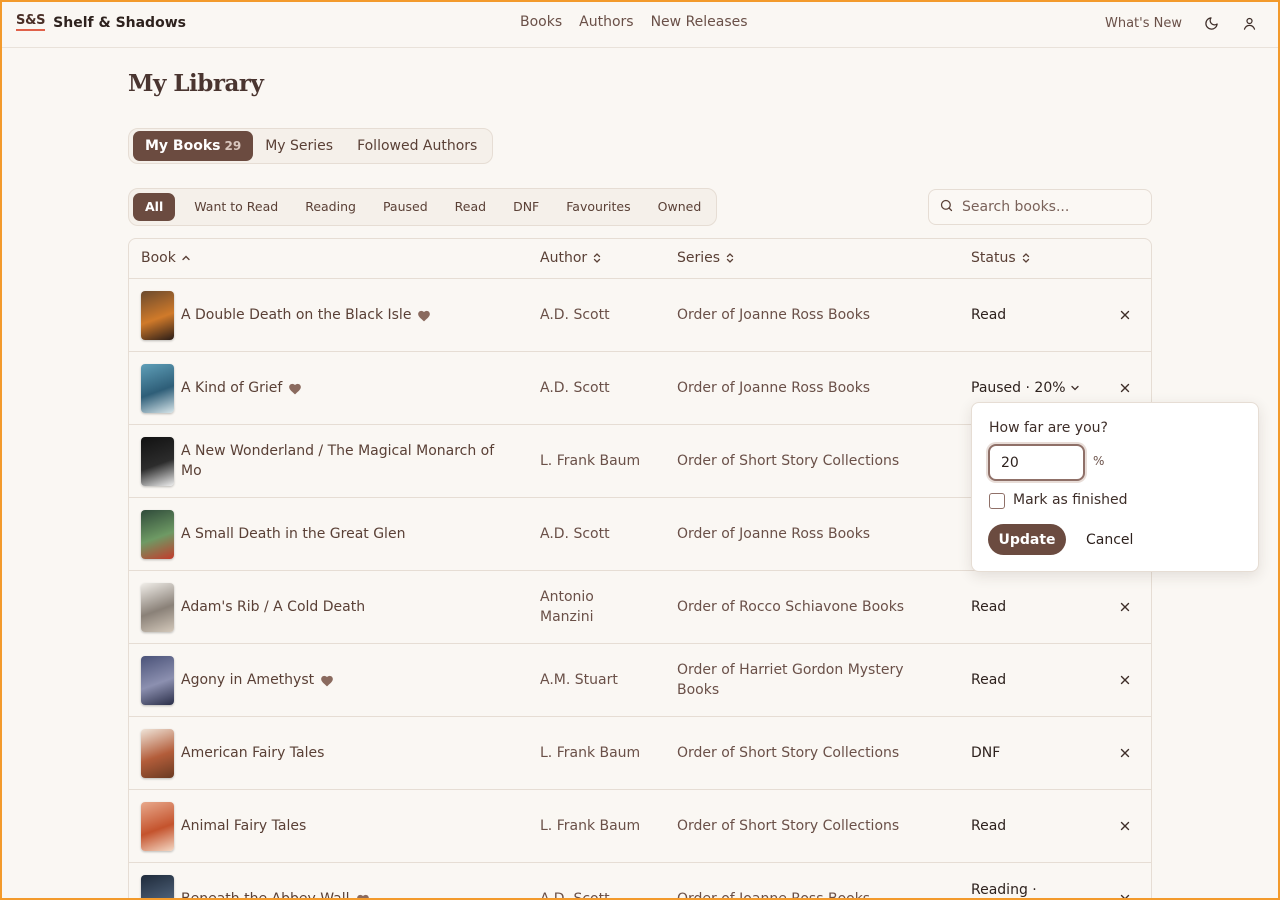 The height and width of the screenshot is (900, 1280). Describe the element at coordinates (985, 753) in the screenshot. I see `status-dropdown: DNF` at that location.